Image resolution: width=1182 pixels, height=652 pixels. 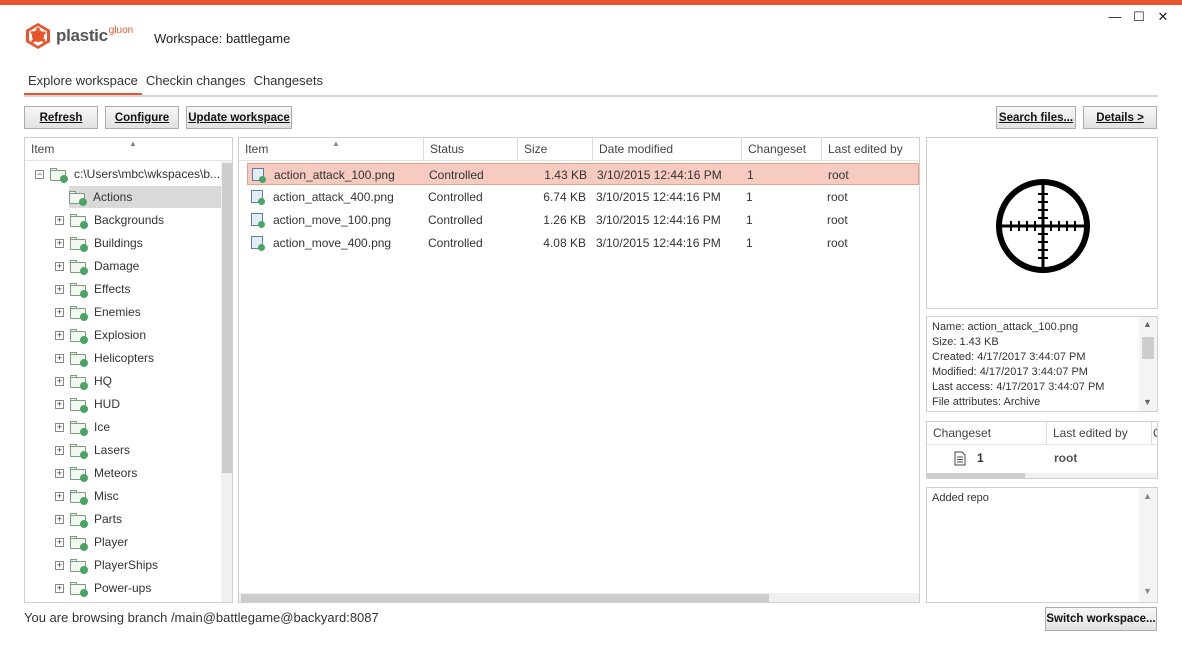 I want to click on tab-checkin-changes: Checkin changes, so click(x=196, y=84).